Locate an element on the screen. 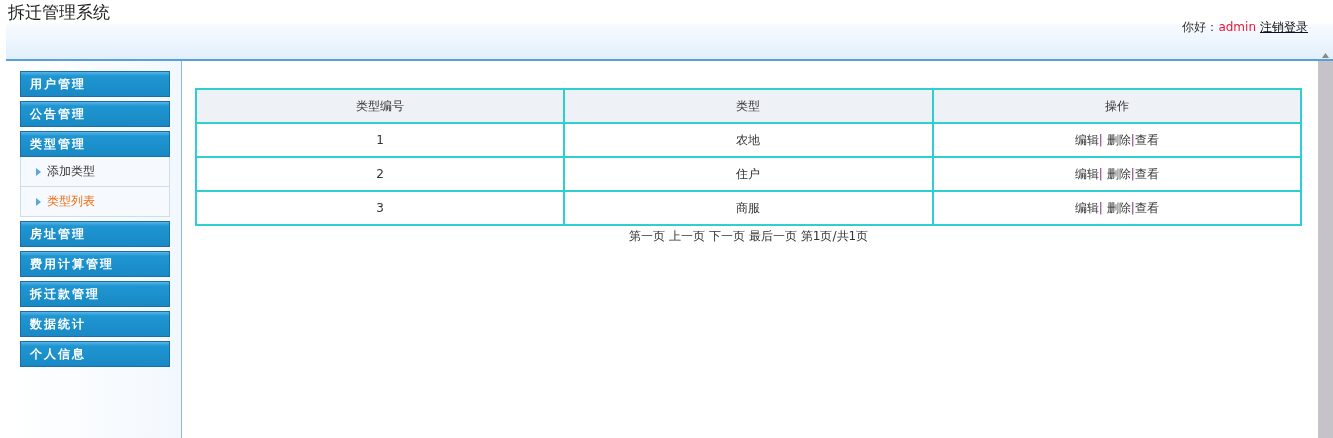 The height and width of the screenshot is (438, 1333). column-header: 类型编号 is located at coordinates (380, 106).